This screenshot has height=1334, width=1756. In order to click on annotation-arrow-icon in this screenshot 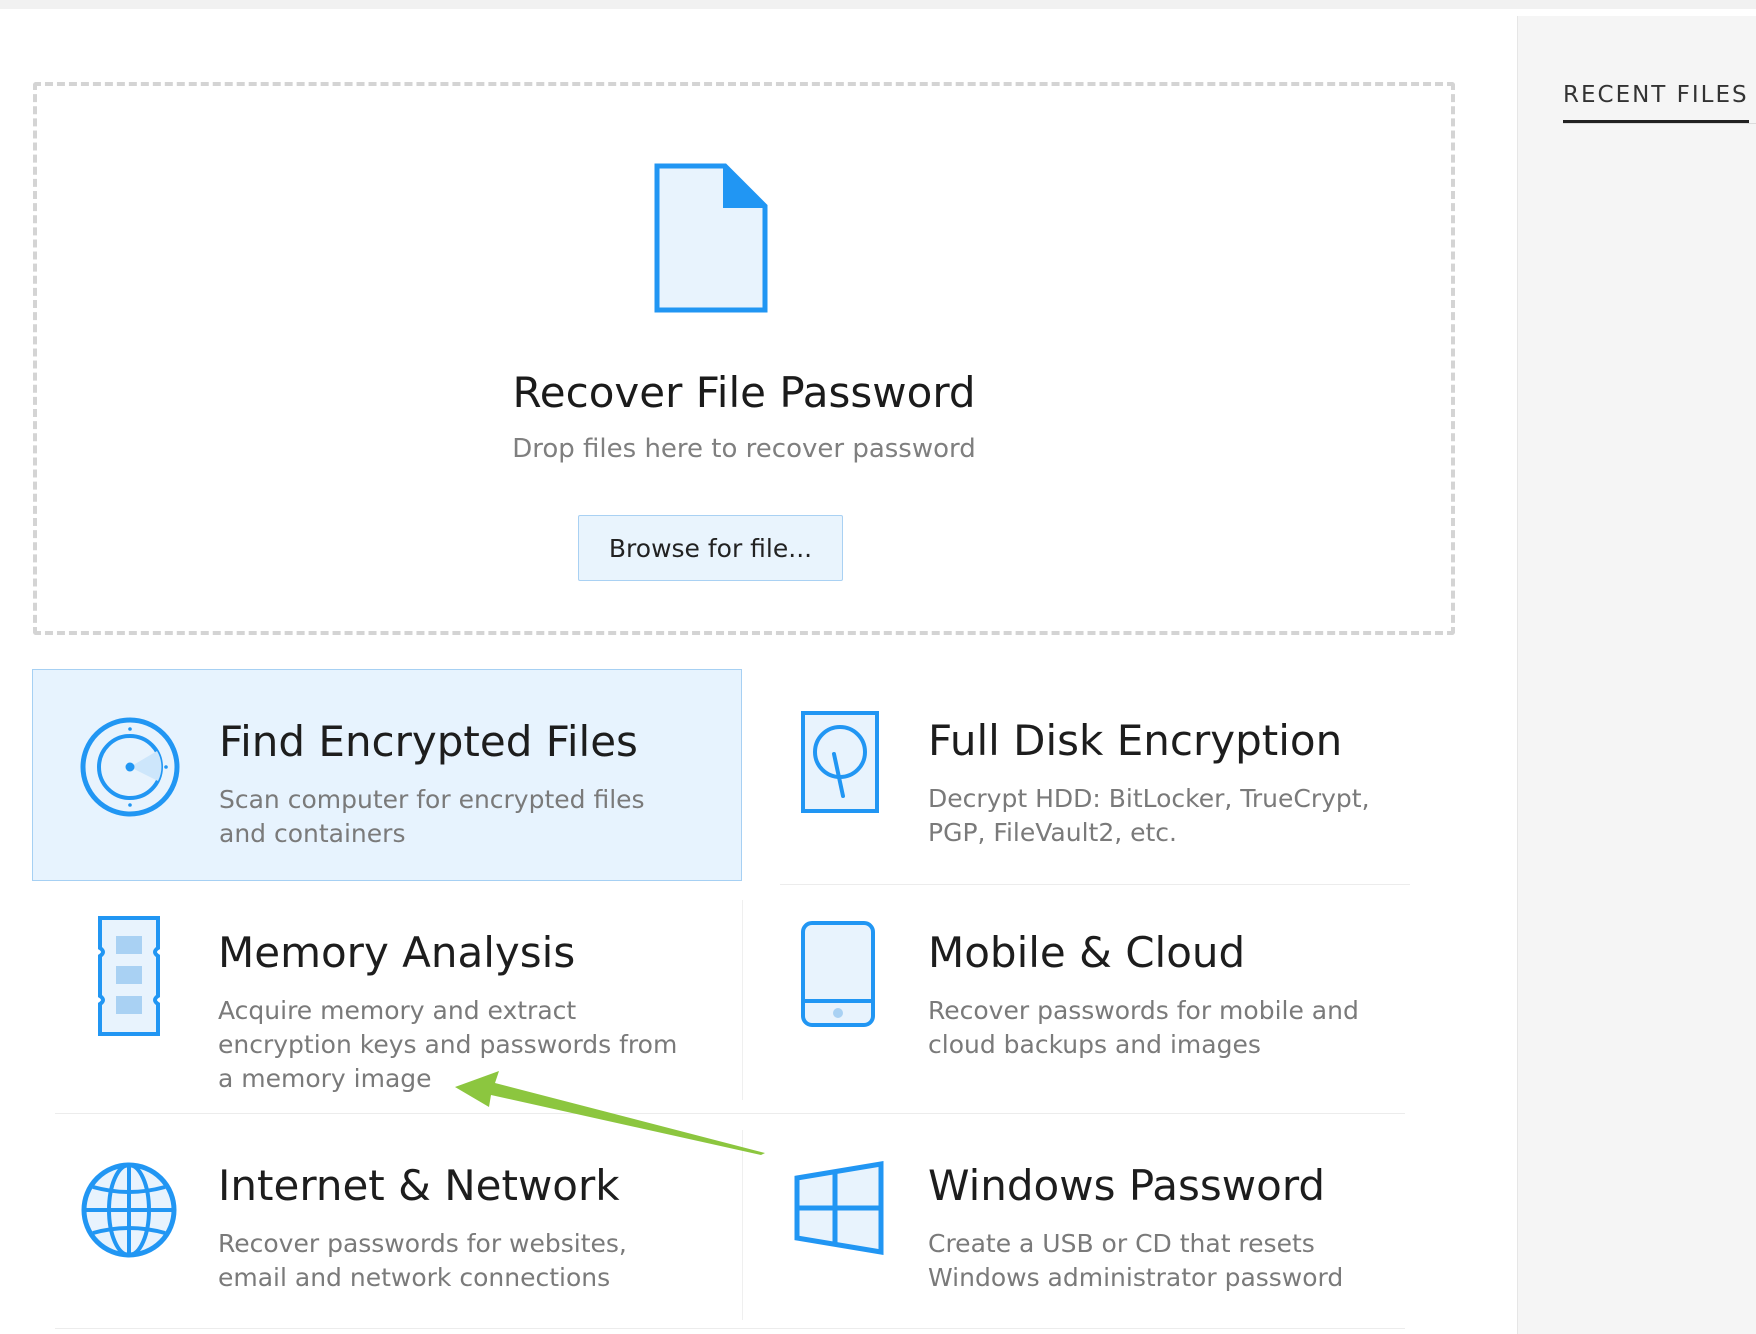, I will do `click(610, 1113)`.